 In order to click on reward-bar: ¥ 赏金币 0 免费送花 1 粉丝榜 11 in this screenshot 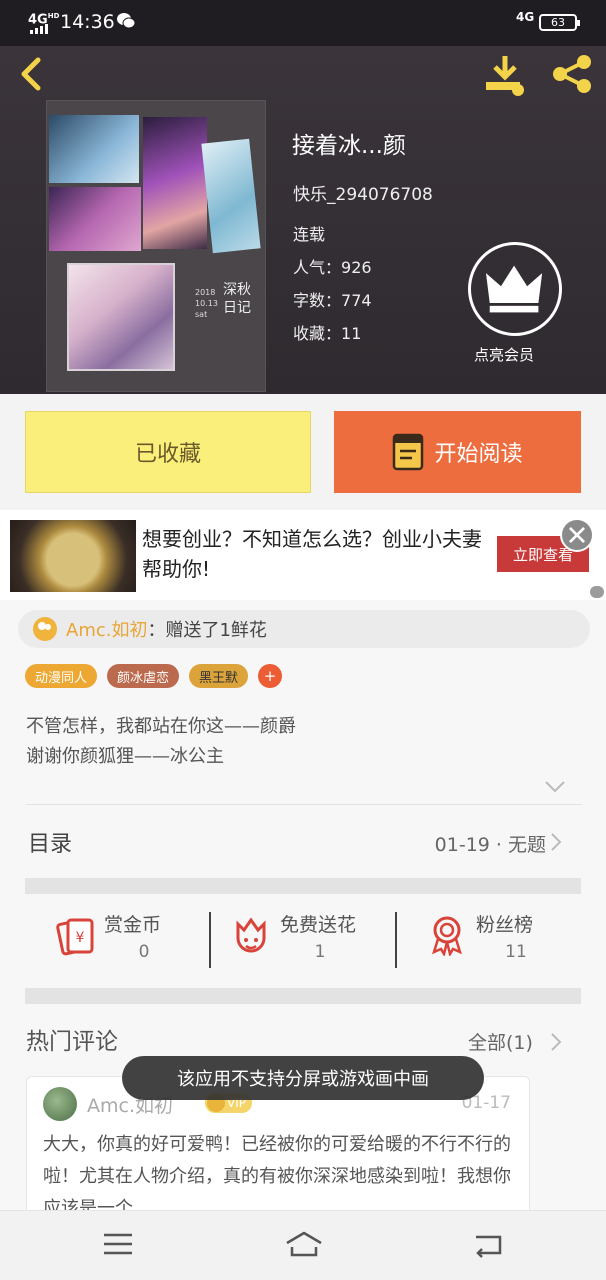, I will do `click(303, 937)`.